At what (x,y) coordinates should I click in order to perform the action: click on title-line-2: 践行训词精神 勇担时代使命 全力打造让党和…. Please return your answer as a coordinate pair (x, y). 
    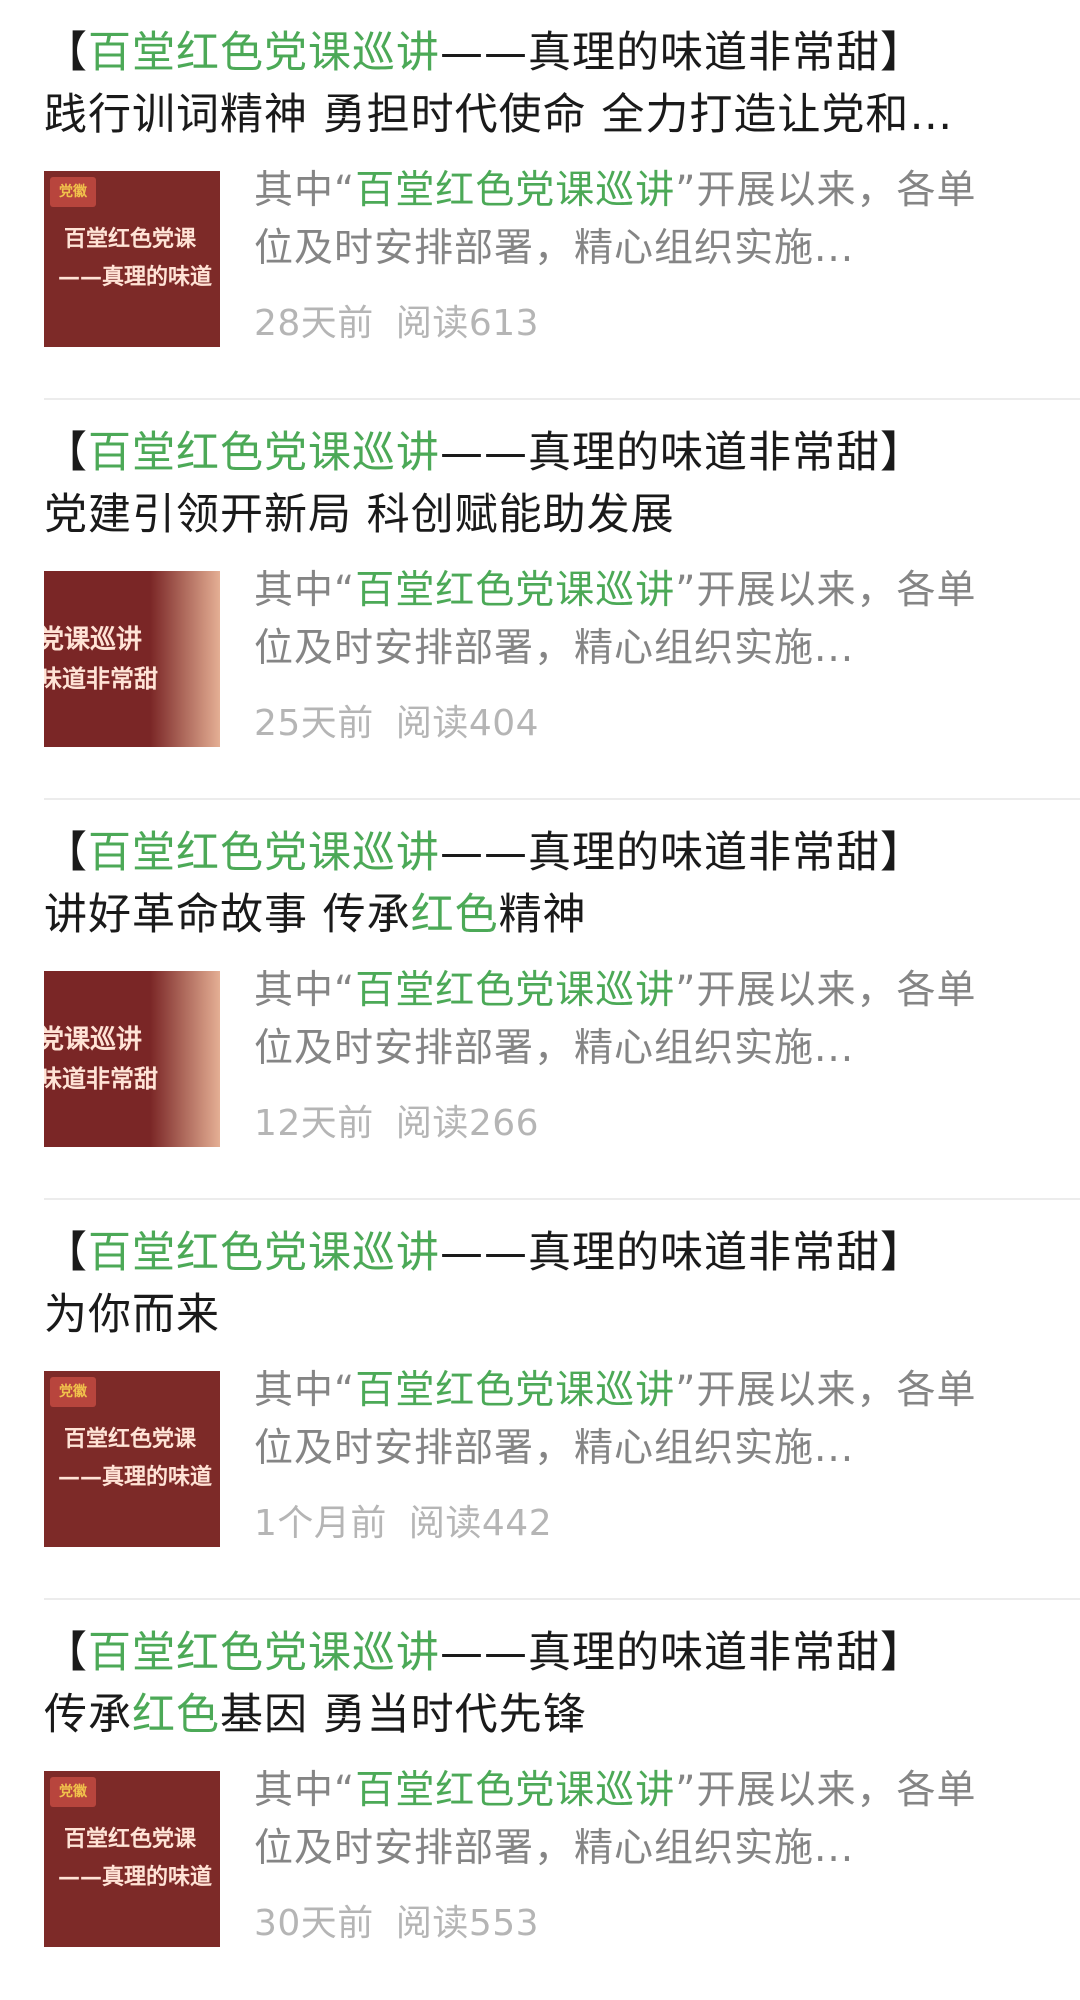
    Looking at the image, I should click on (544, 115).